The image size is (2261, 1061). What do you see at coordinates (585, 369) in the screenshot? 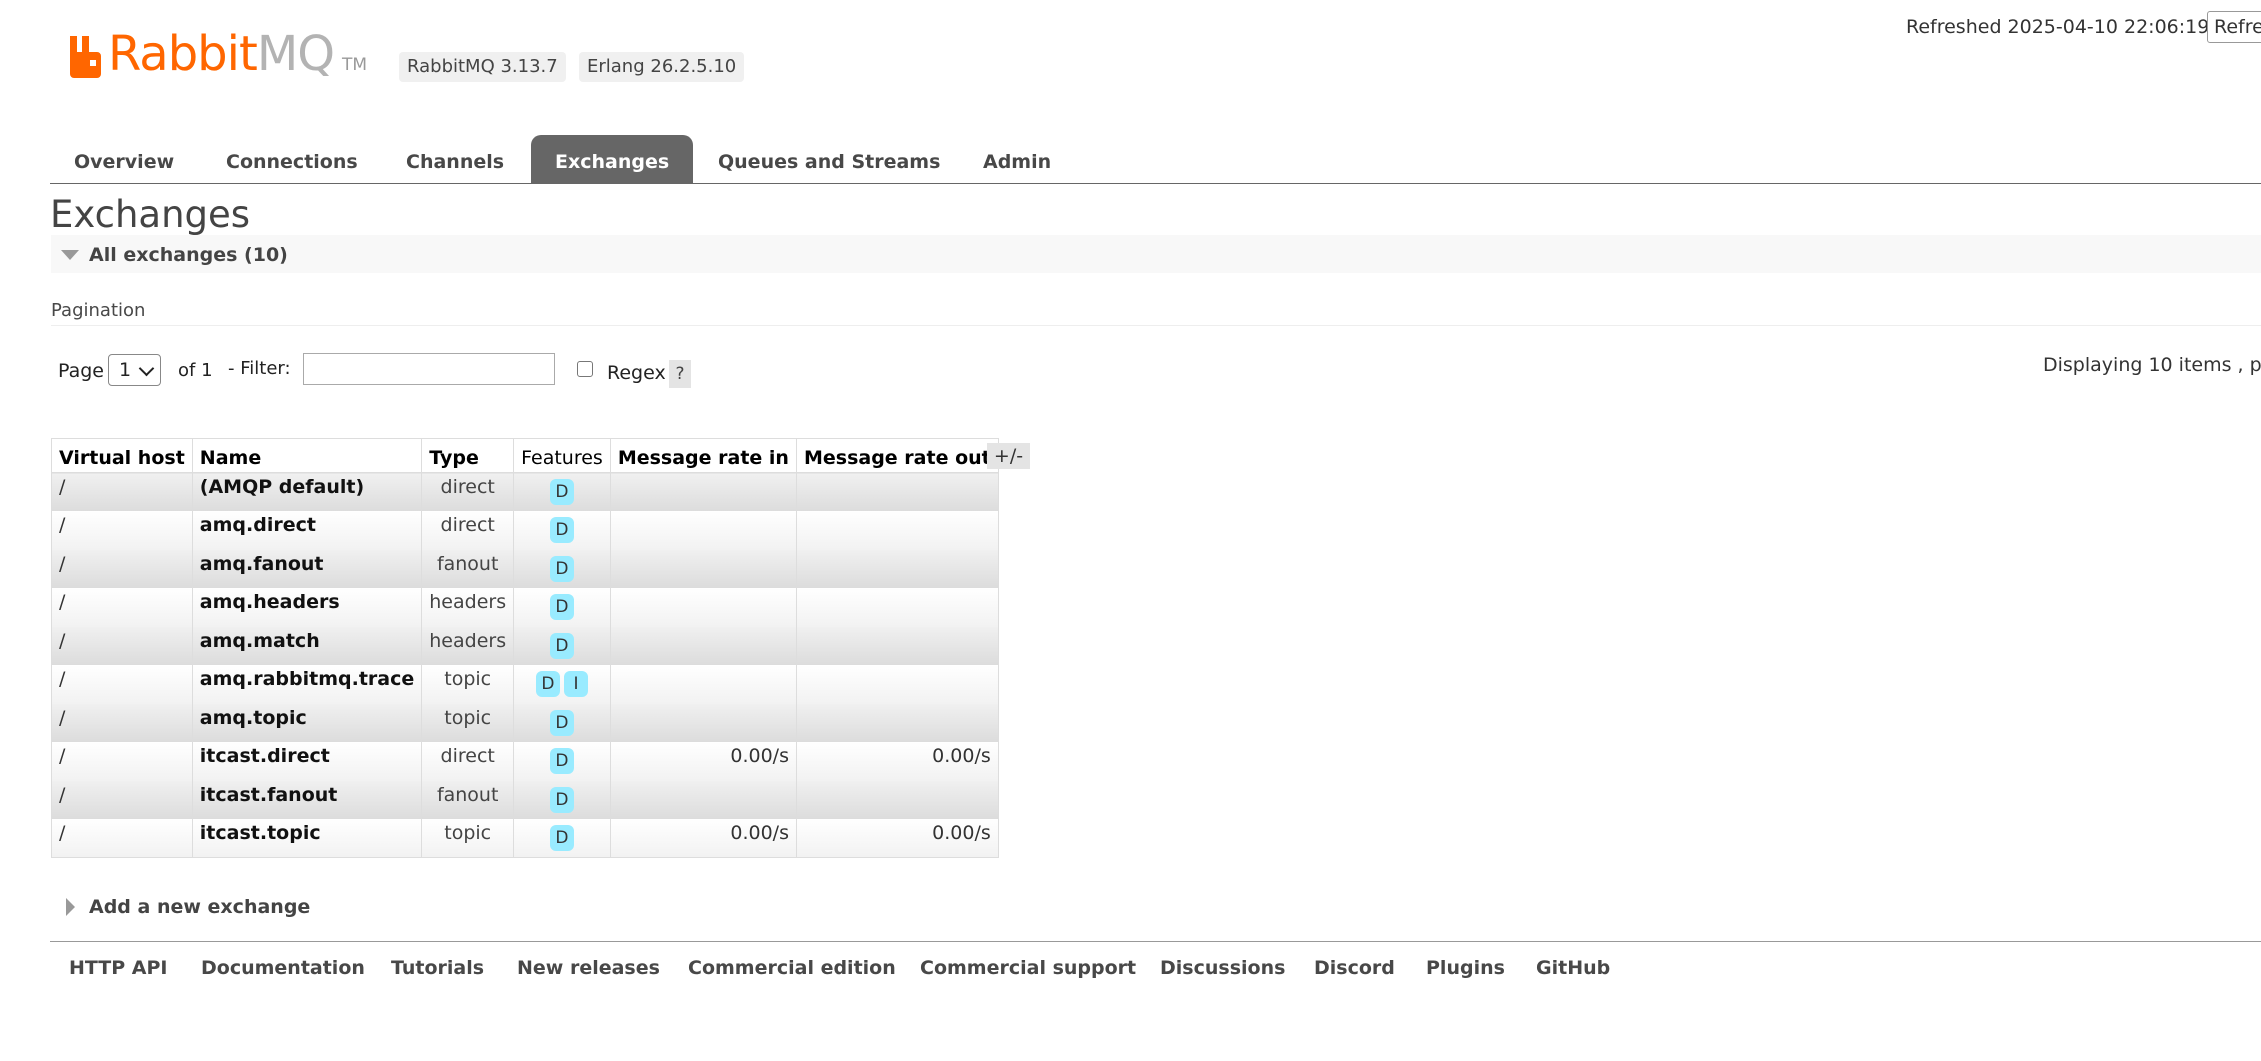
I see `regex-checkbox` at bounding box center [585, 369].